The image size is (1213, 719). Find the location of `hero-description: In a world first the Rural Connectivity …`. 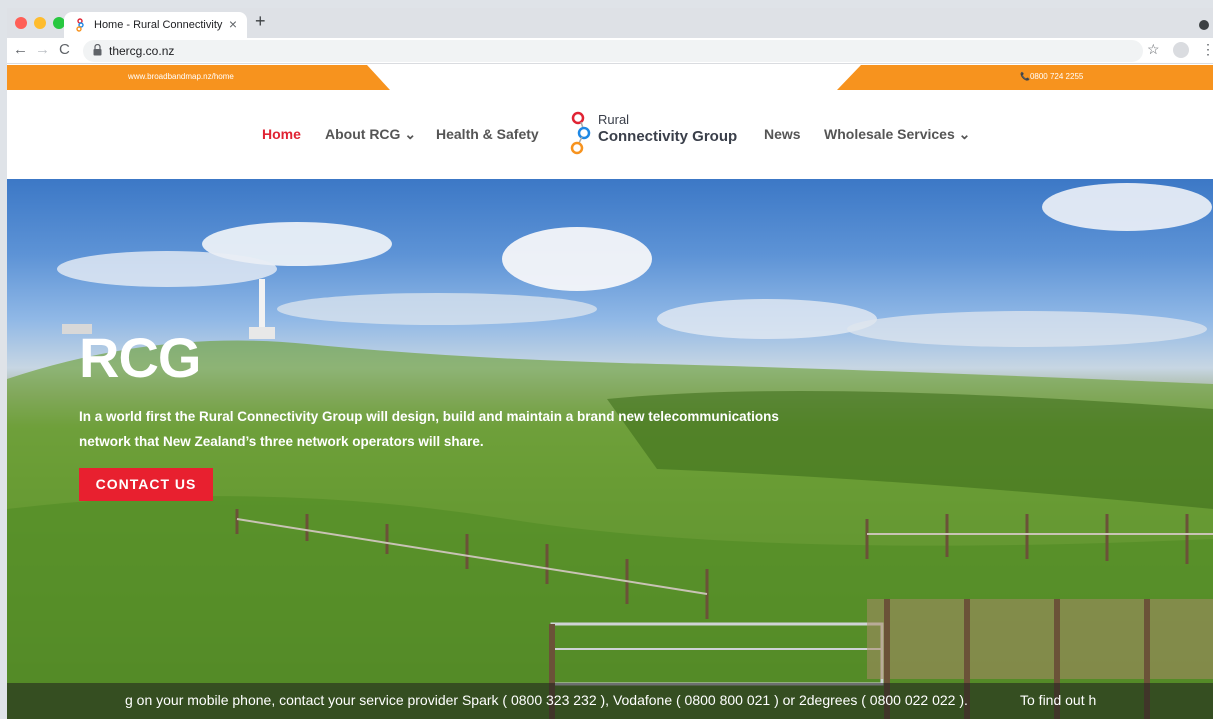

hero-description: In a world first the Rural Connectivity … is located at coordinates (429, 429).